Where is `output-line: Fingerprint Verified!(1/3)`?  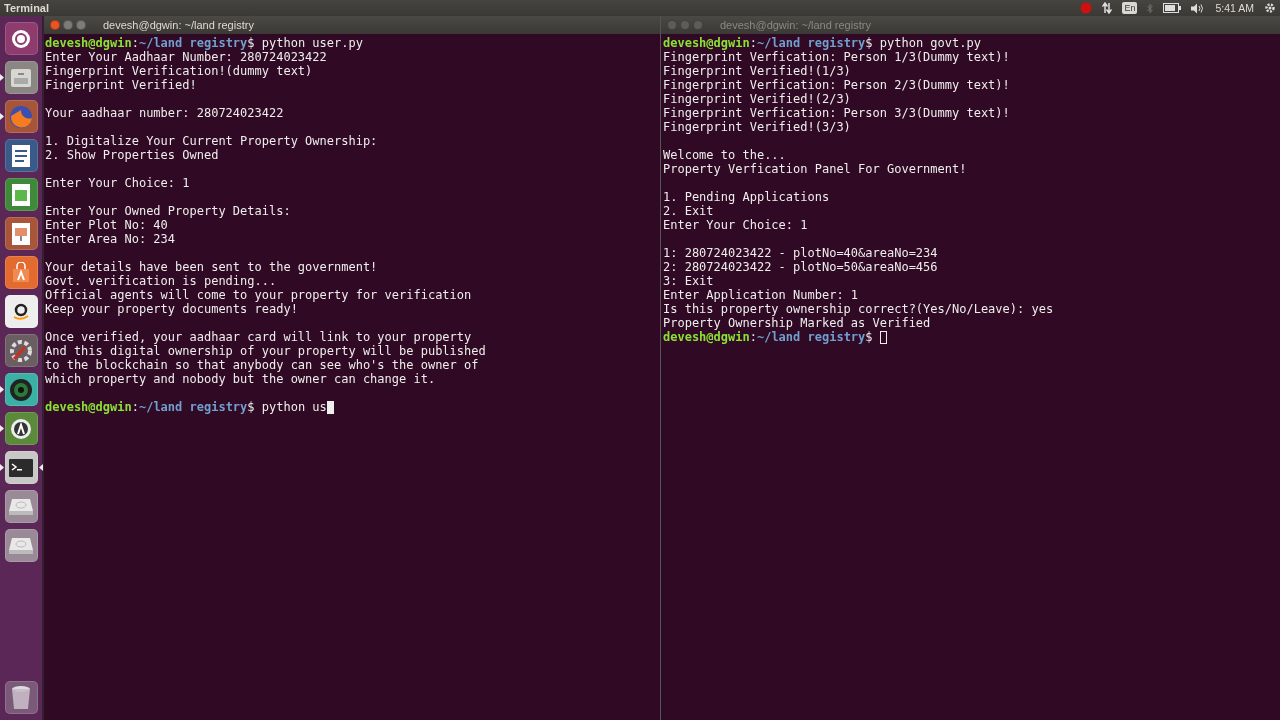 output-line: Fingerprint Verified!(1/3) is located at coordinates (757, 71).